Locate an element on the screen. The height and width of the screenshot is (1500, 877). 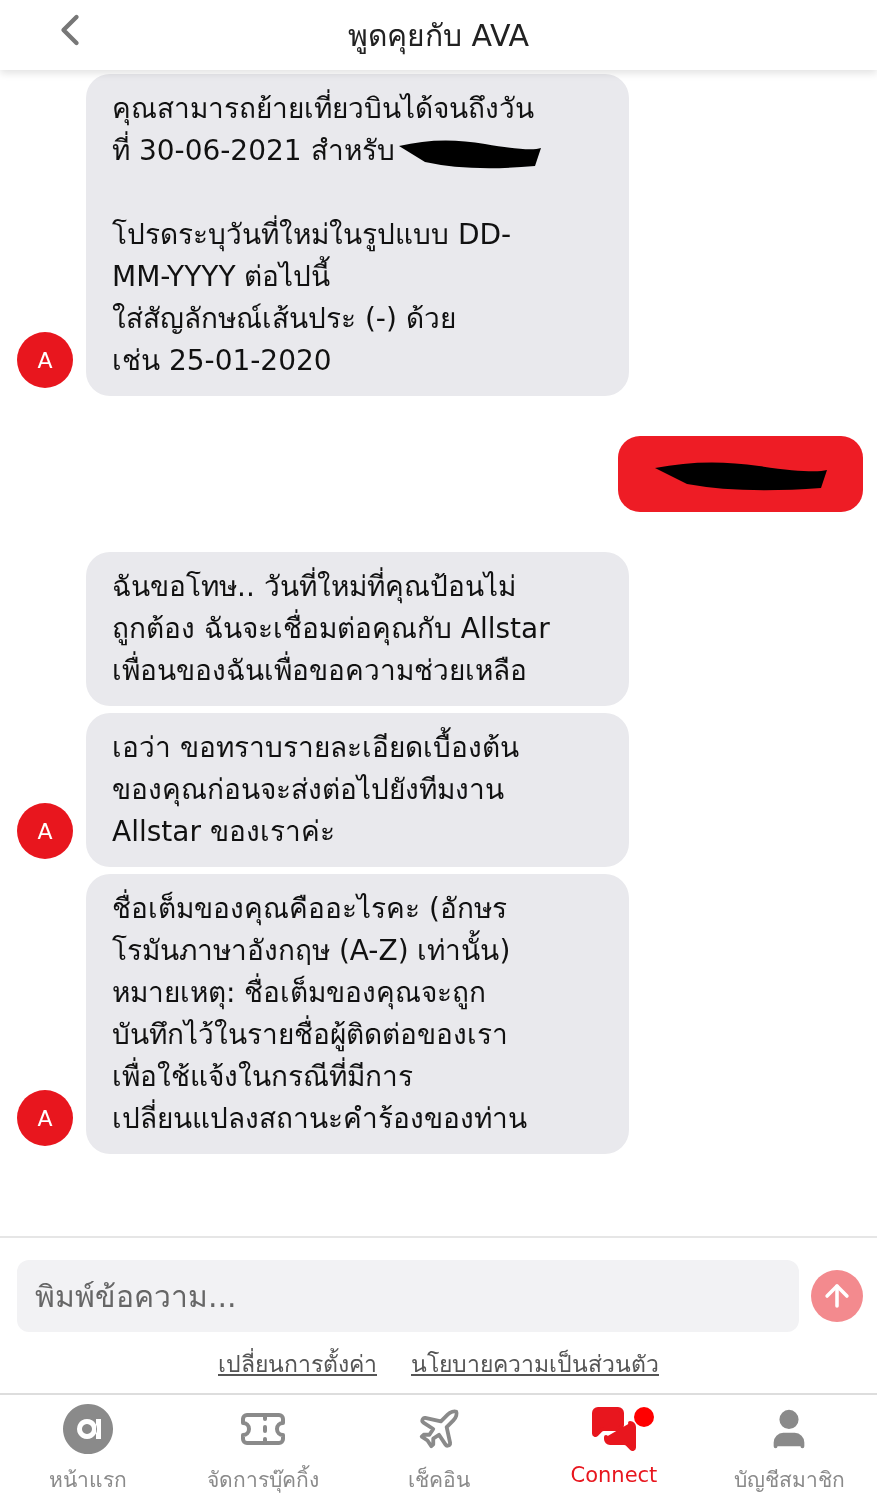
tab-item: เช็คอิน is located at coordinates (438, 1447).